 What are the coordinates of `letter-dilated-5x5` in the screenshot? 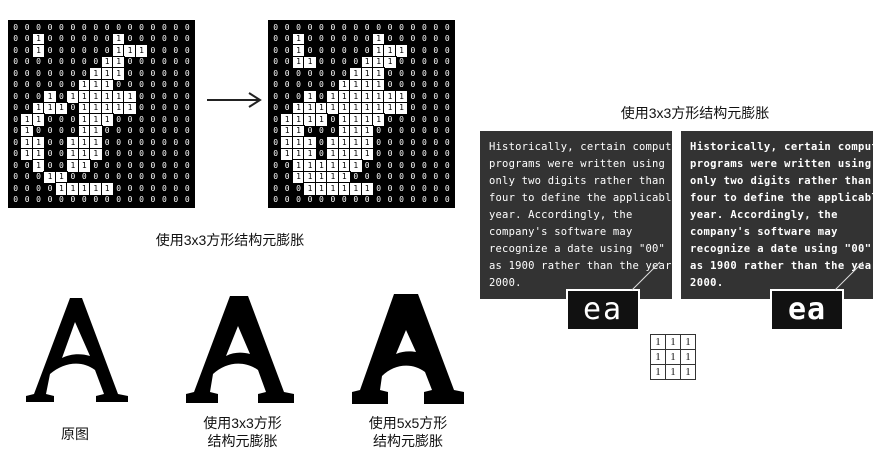 It's located at (408, 349).